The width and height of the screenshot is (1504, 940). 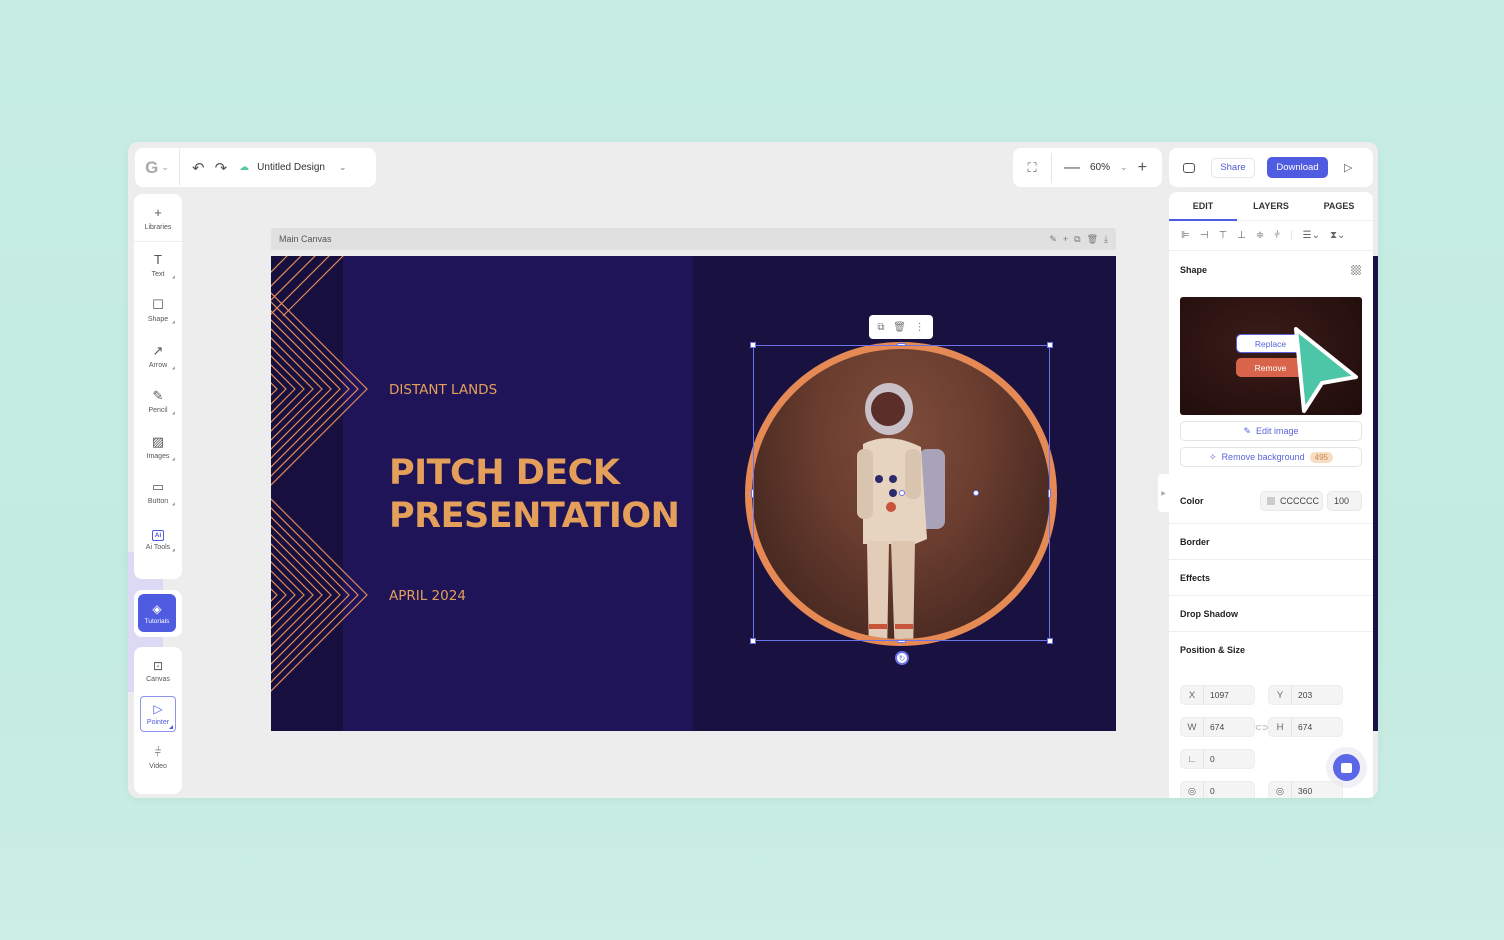 I want to click on tool-arrow: ↗ Arrow ◢, so click(x=158, y=356).